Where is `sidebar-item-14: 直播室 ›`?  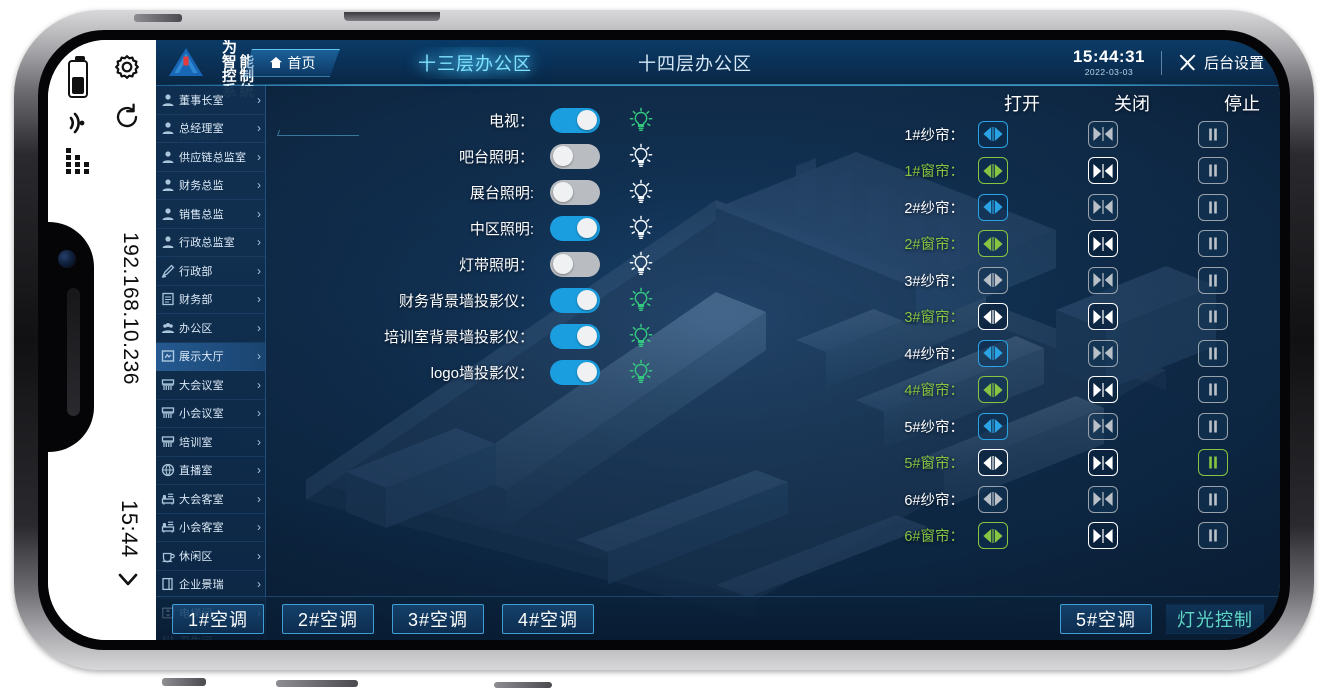
sidebar-item-14: 直播室 › is located at coordinates (210, 471).